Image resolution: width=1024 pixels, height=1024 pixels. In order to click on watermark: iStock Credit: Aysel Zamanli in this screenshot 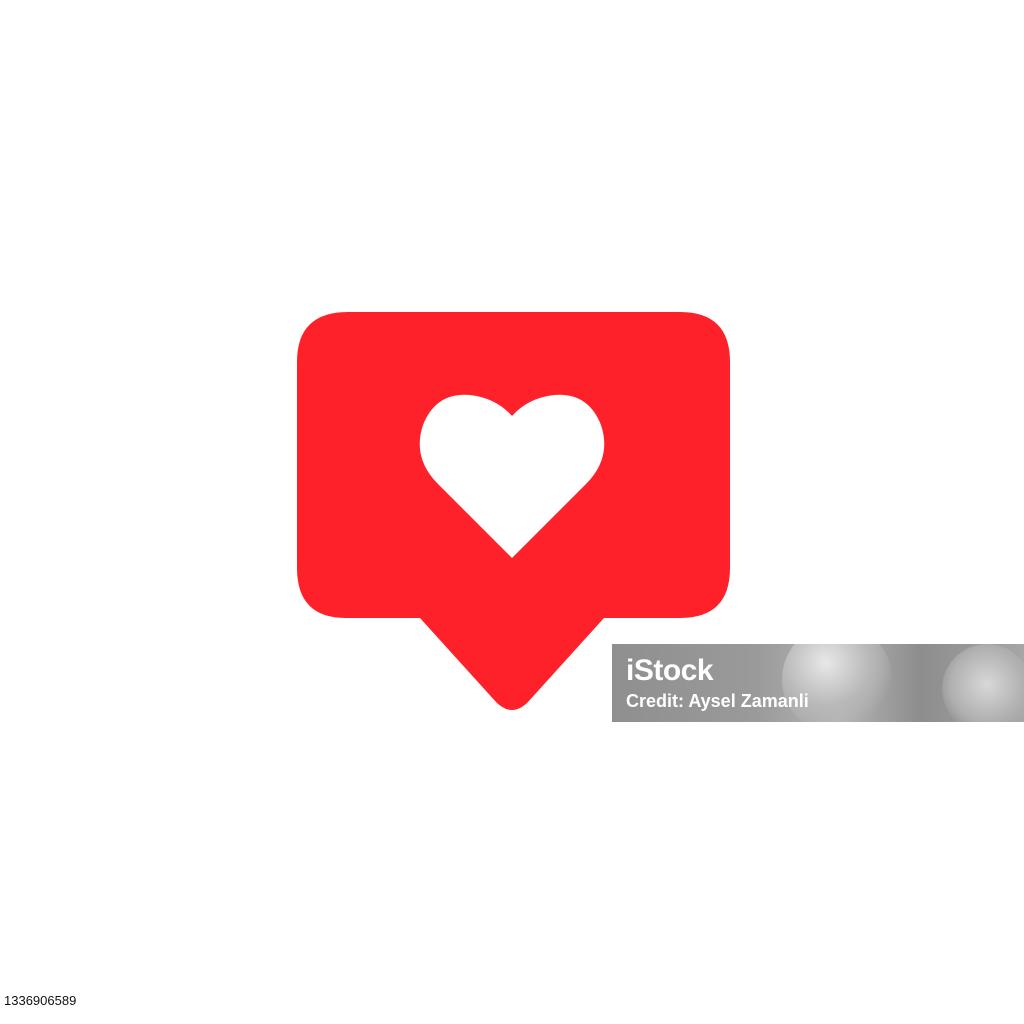, I will do `click(818, 683)`.